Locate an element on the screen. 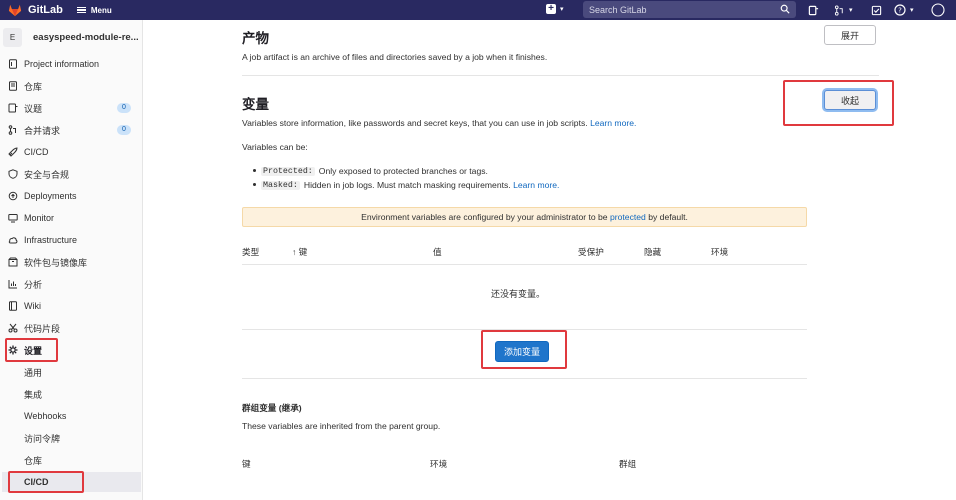 This screenshot has width=956, height=500. chart-icon is located at coordinates (13, 284).